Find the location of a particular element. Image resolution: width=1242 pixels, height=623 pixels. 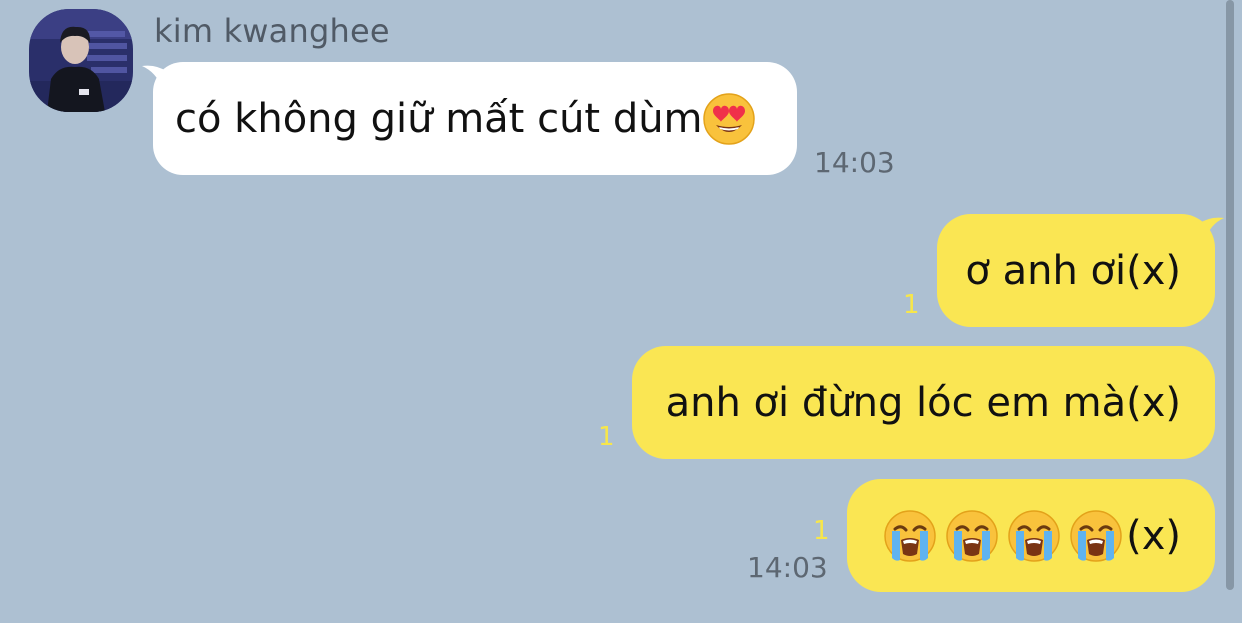

sender-name: kim kwanghee is located at coordinates (272, 31).